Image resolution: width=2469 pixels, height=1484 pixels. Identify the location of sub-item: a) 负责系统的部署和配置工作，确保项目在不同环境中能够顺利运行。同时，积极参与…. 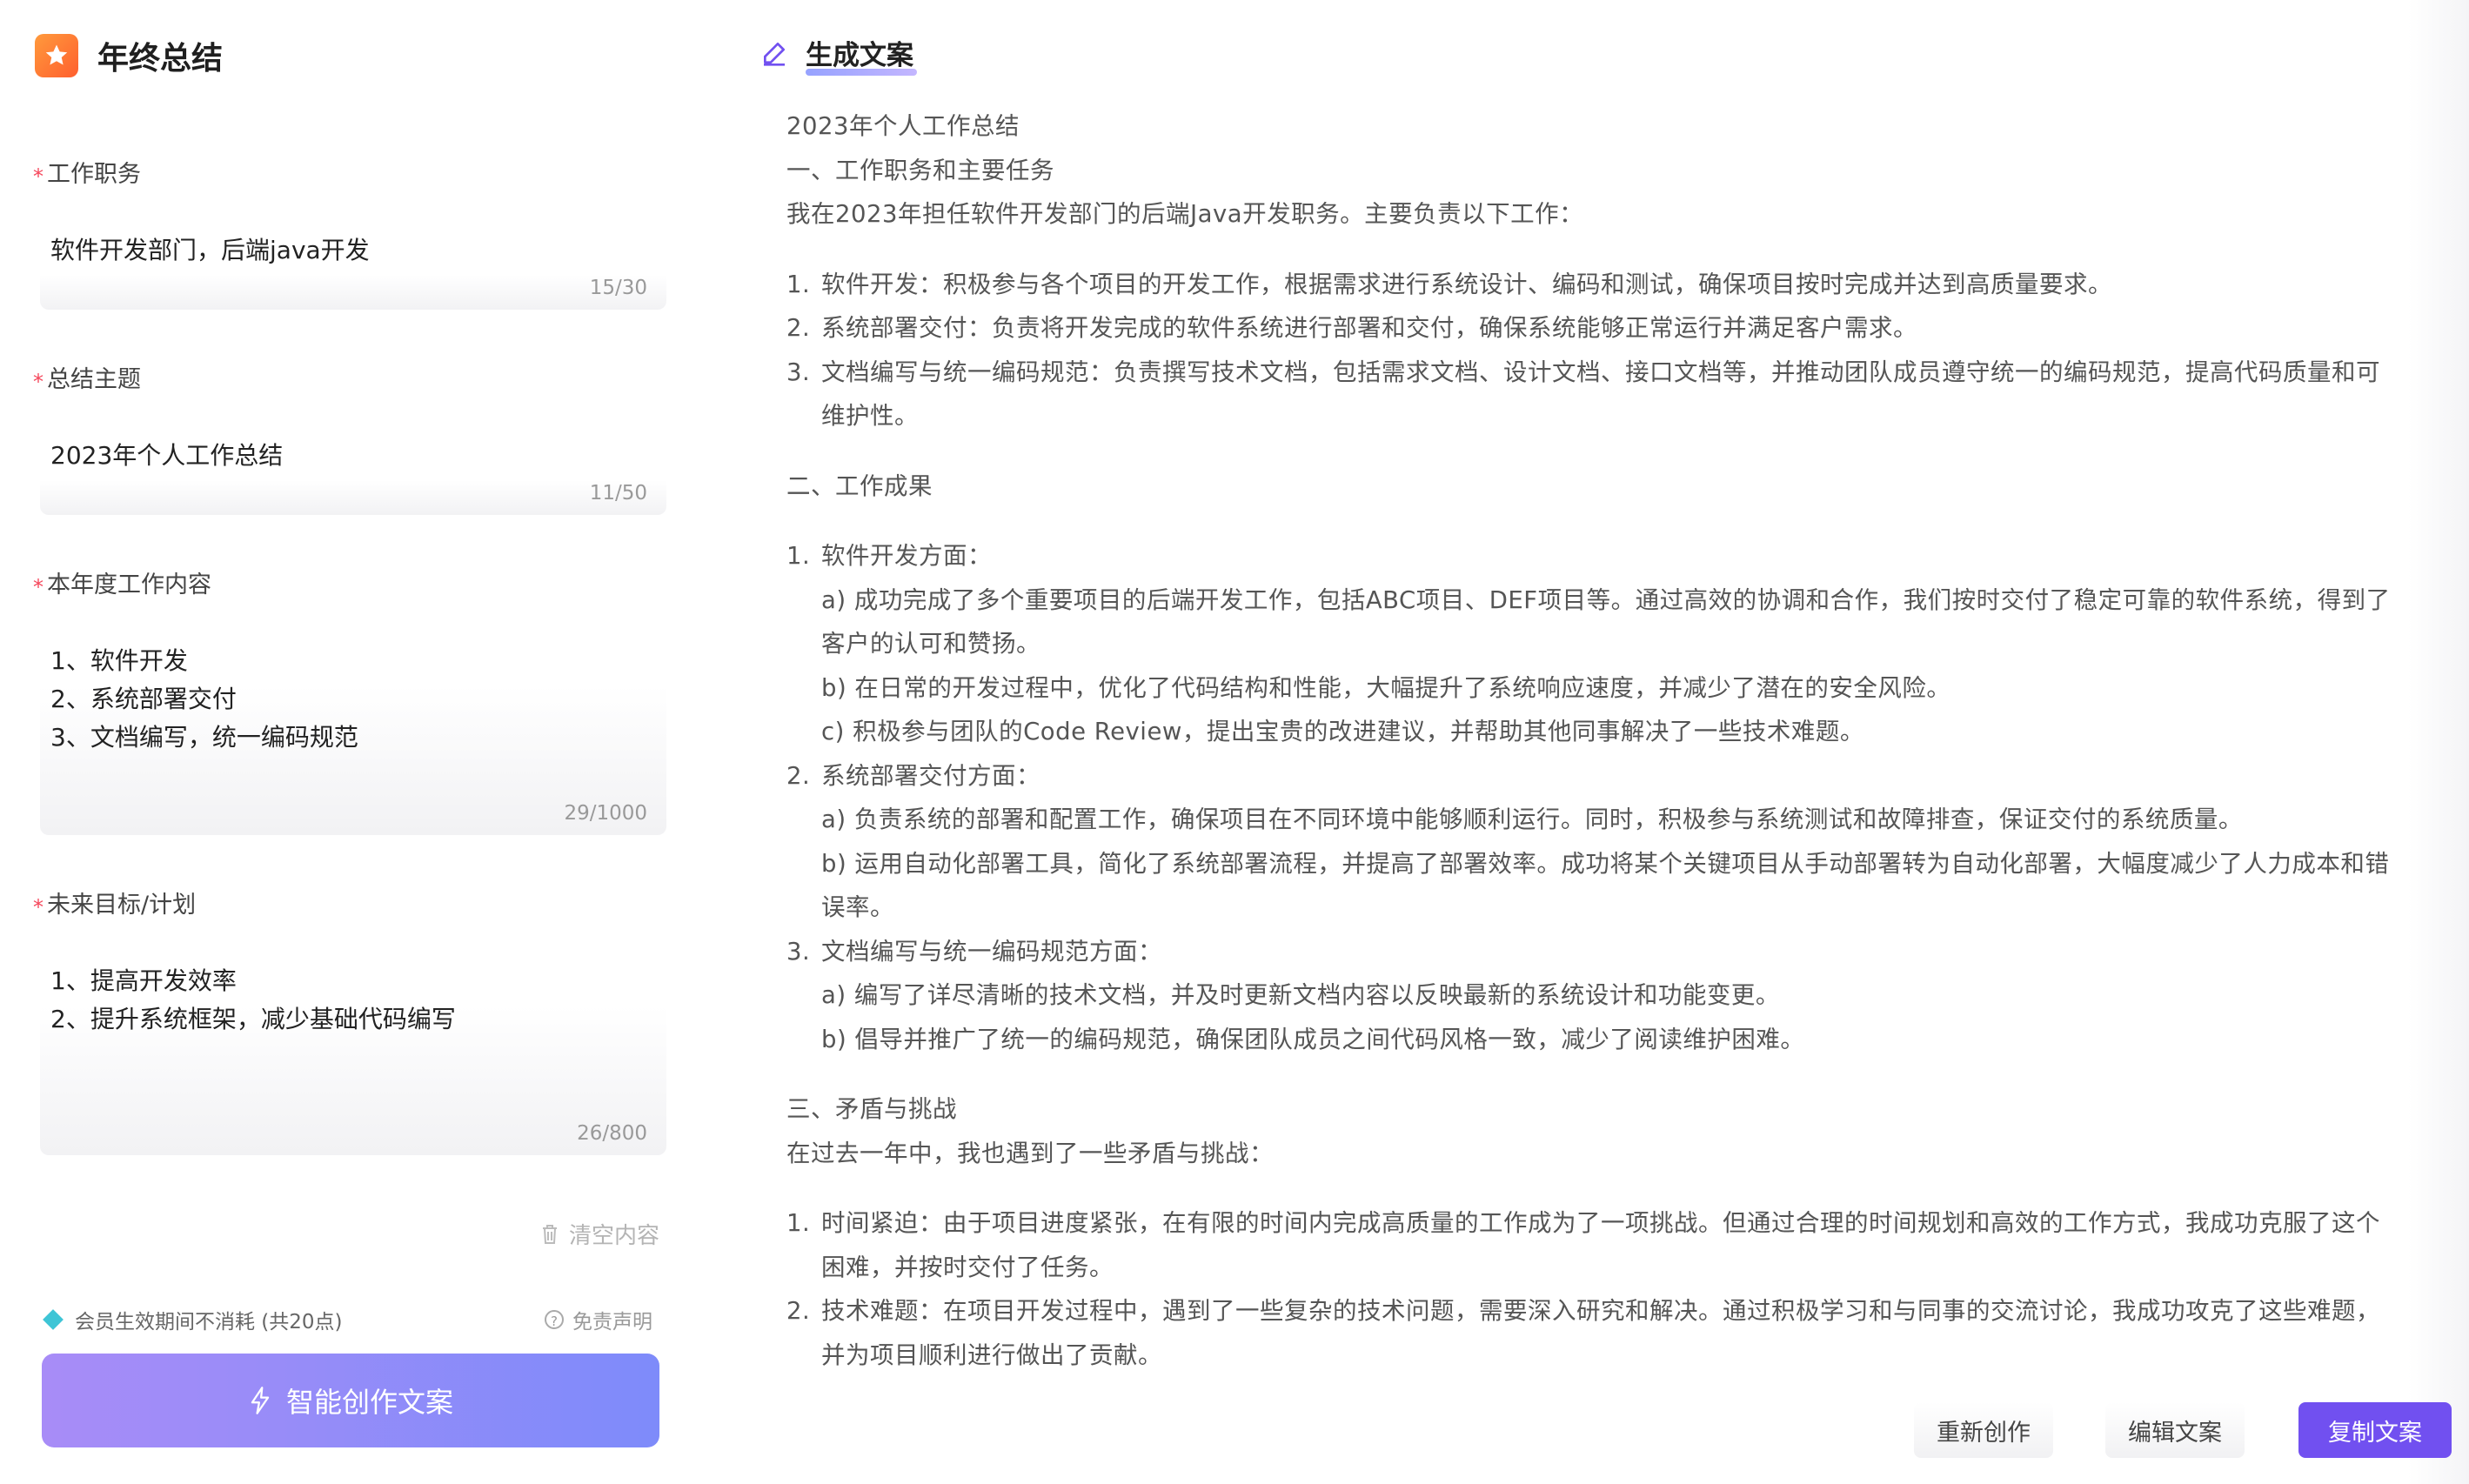
(1532, 819).